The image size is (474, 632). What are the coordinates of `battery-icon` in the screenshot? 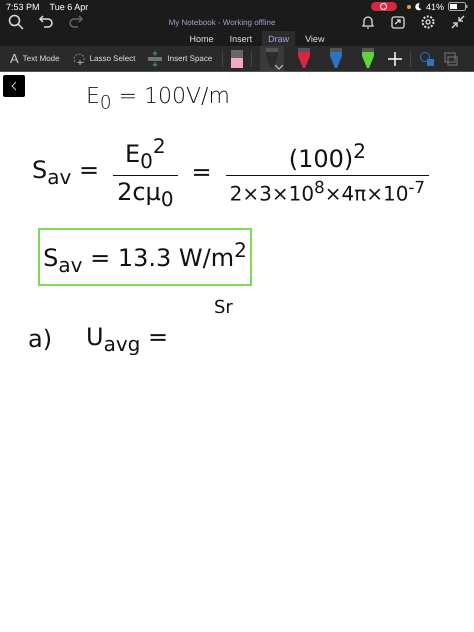 It's located at (458, 6).